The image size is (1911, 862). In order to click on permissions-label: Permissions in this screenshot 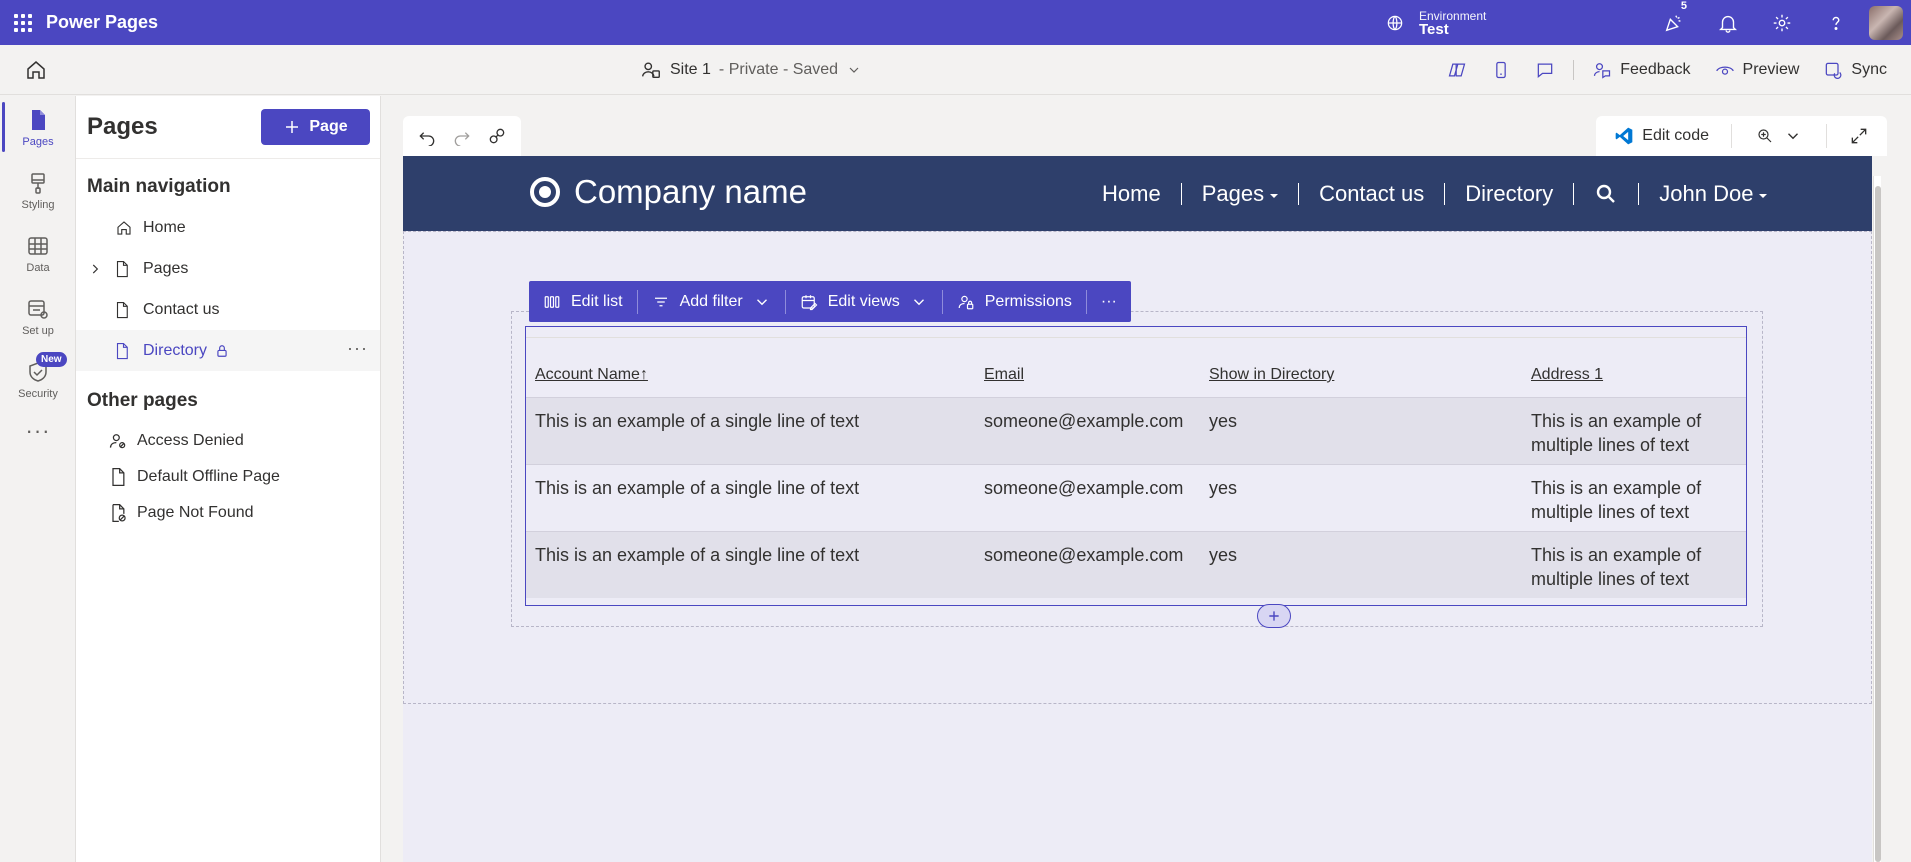, I will do `click(1028, 301)`.